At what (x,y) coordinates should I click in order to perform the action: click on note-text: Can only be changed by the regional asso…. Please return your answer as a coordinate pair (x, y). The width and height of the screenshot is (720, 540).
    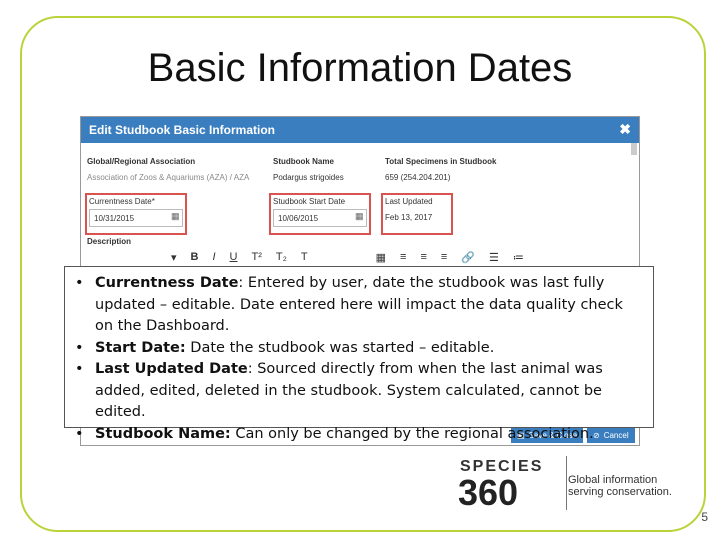
    Looking at the image, I should click on (412, 433).